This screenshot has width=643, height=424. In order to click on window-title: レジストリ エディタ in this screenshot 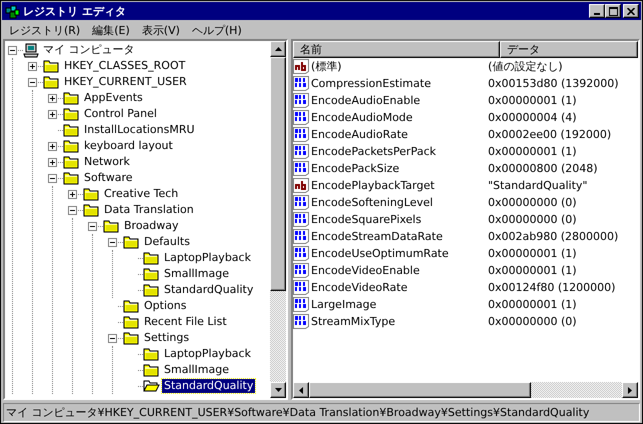, I will do `click(75, 11)`.